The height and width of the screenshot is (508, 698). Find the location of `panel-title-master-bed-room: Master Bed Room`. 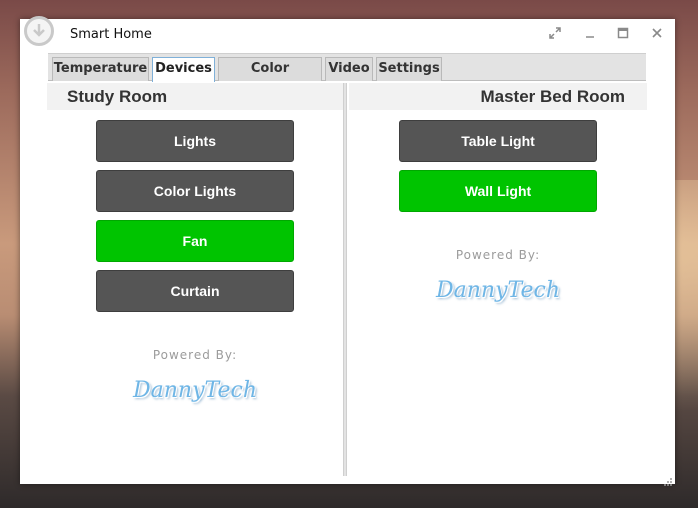

panel-title-master-bed-room: Master Bed Room is located at coordinates (498, 96).